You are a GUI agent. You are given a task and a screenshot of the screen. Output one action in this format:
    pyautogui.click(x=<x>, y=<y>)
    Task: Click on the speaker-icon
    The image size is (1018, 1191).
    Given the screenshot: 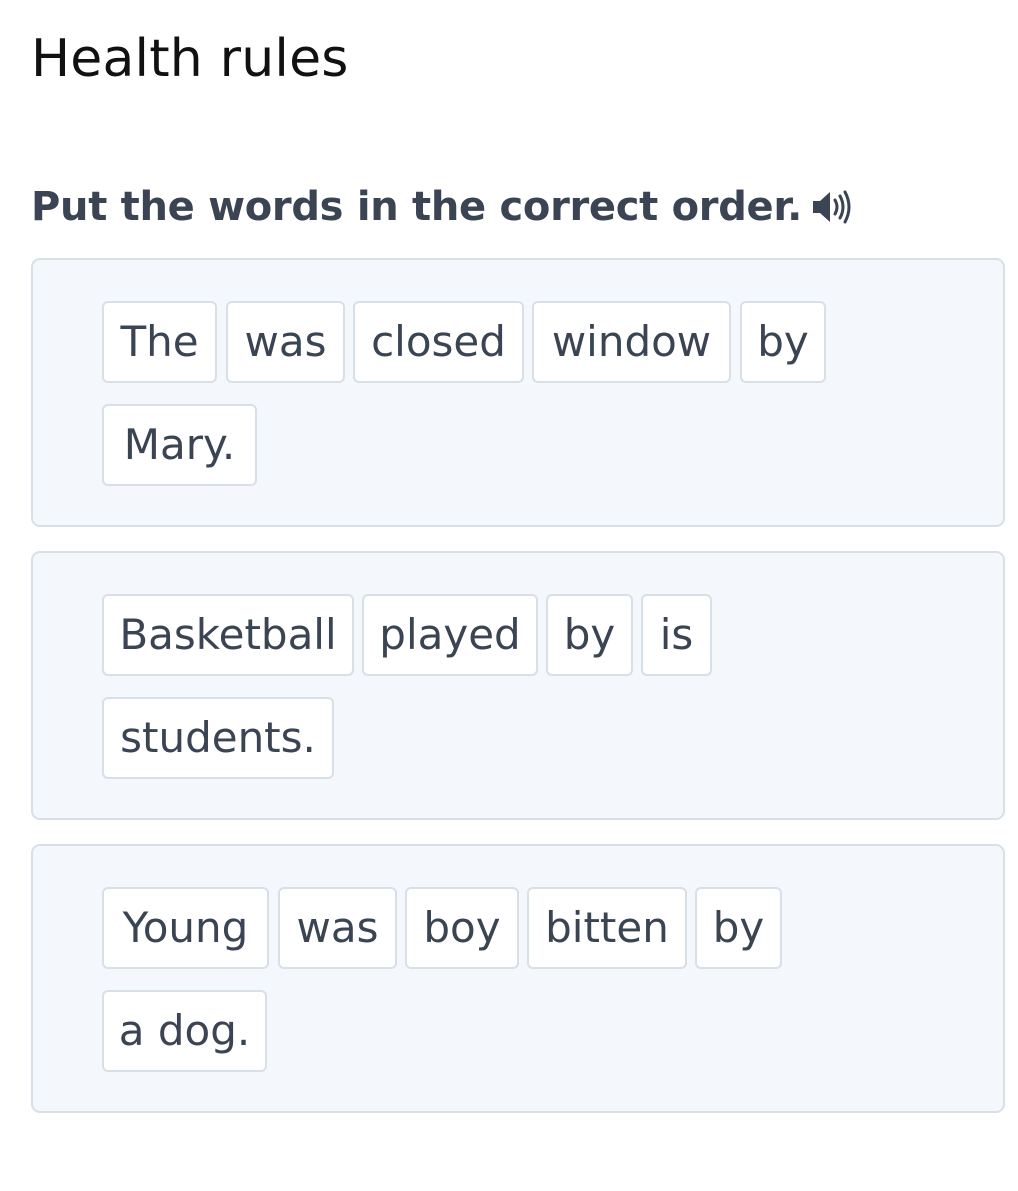 What is the action you would take?
    pyautogui.click(x=832, y=207)
    